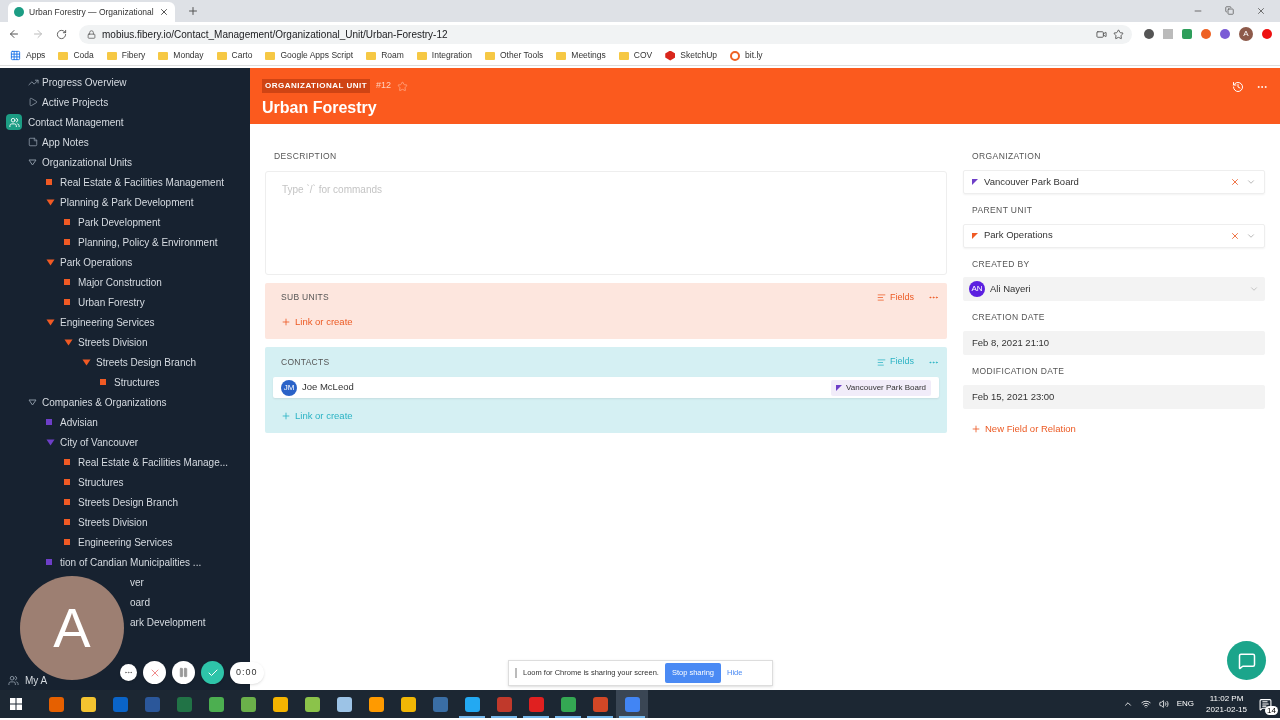  Describe the element at coordinates (111, 302) in the screenshot. I see `sidebar-item: Urban Forestry` at that location.